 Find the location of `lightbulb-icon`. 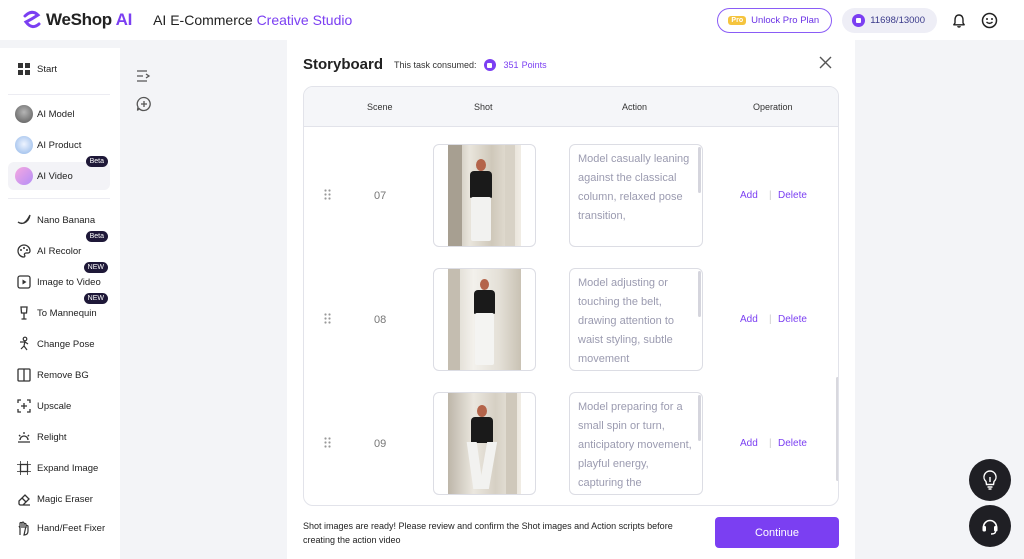

lightbulb-icon is located at coordinates (990, 480).